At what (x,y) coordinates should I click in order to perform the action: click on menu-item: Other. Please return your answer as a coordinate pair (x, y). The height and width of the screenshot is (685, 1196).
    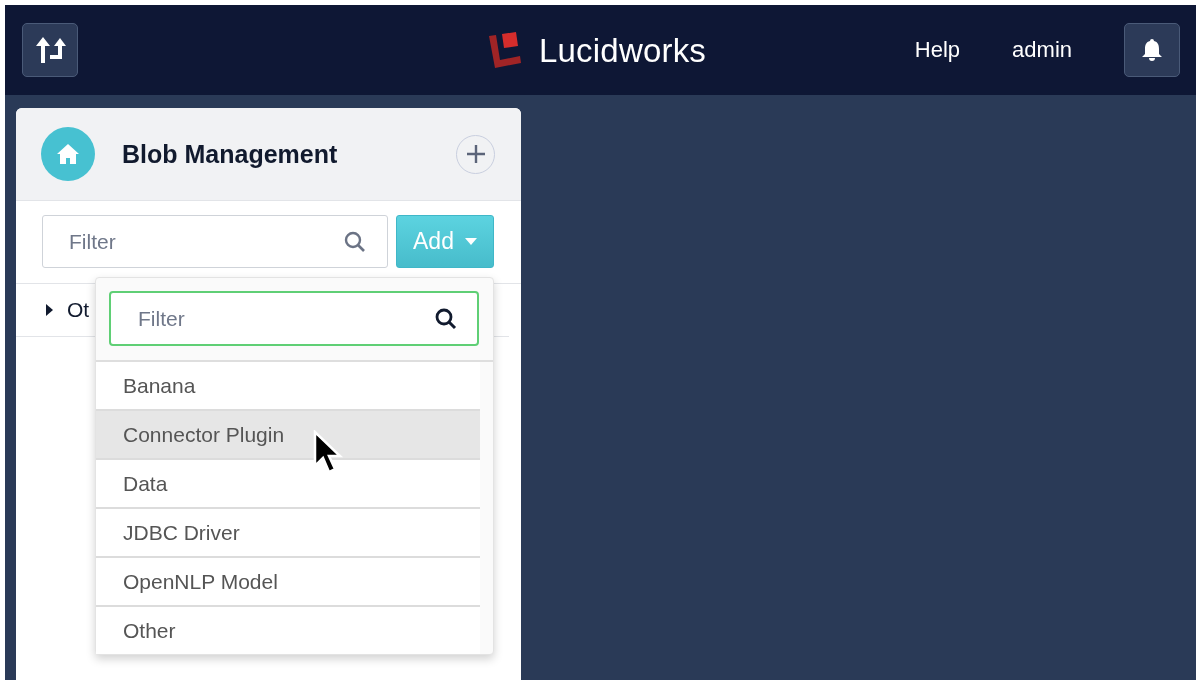
    Looking at the image, I should click on (288, 630).